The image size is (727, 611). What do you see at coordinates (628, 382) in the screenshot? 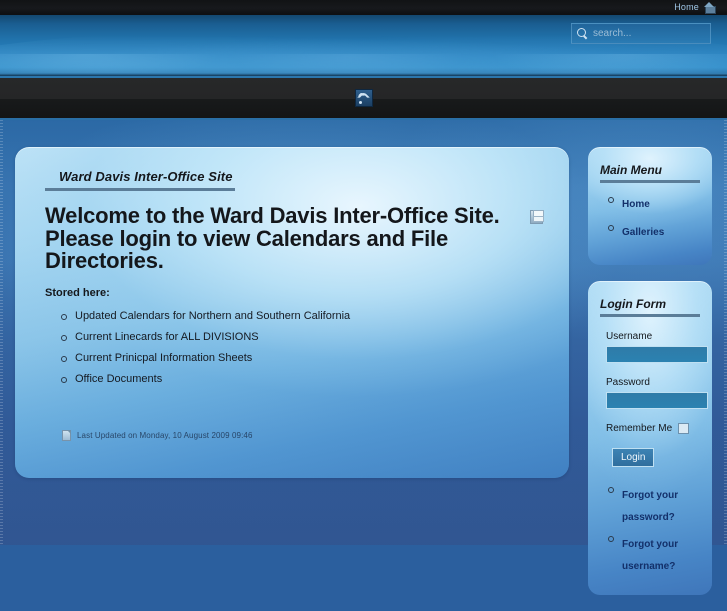
I see `password-label: Password` at bounding box center [628, 382].